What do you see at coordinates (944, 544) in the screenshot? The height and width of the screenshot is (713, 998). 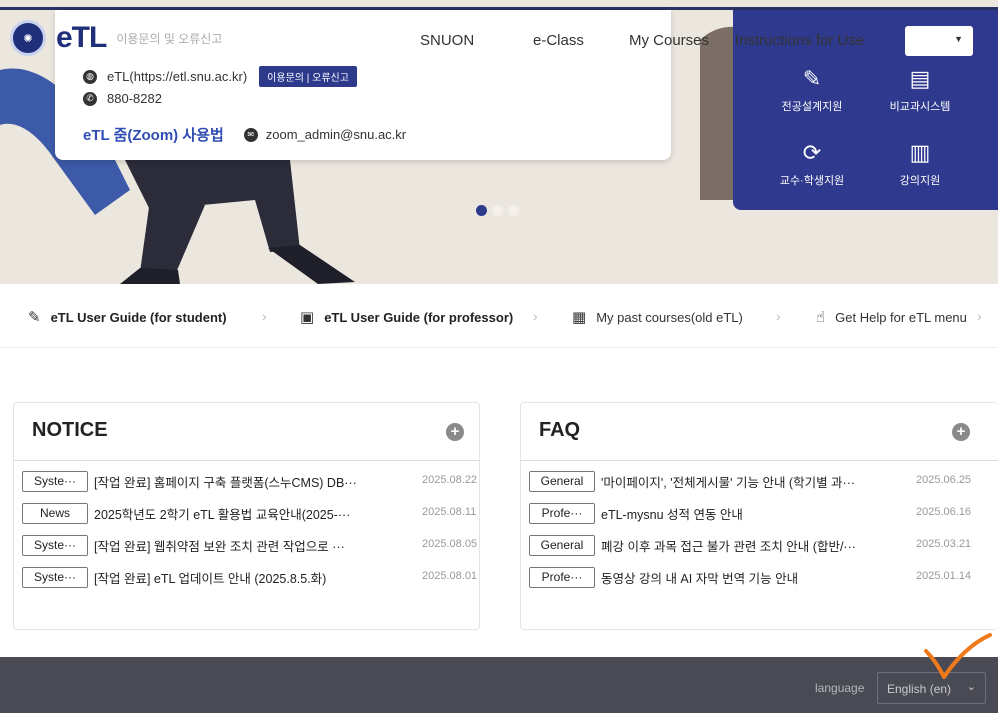 I see `faq-row-date: 2025.03.21` at bounding box center [944, 544].